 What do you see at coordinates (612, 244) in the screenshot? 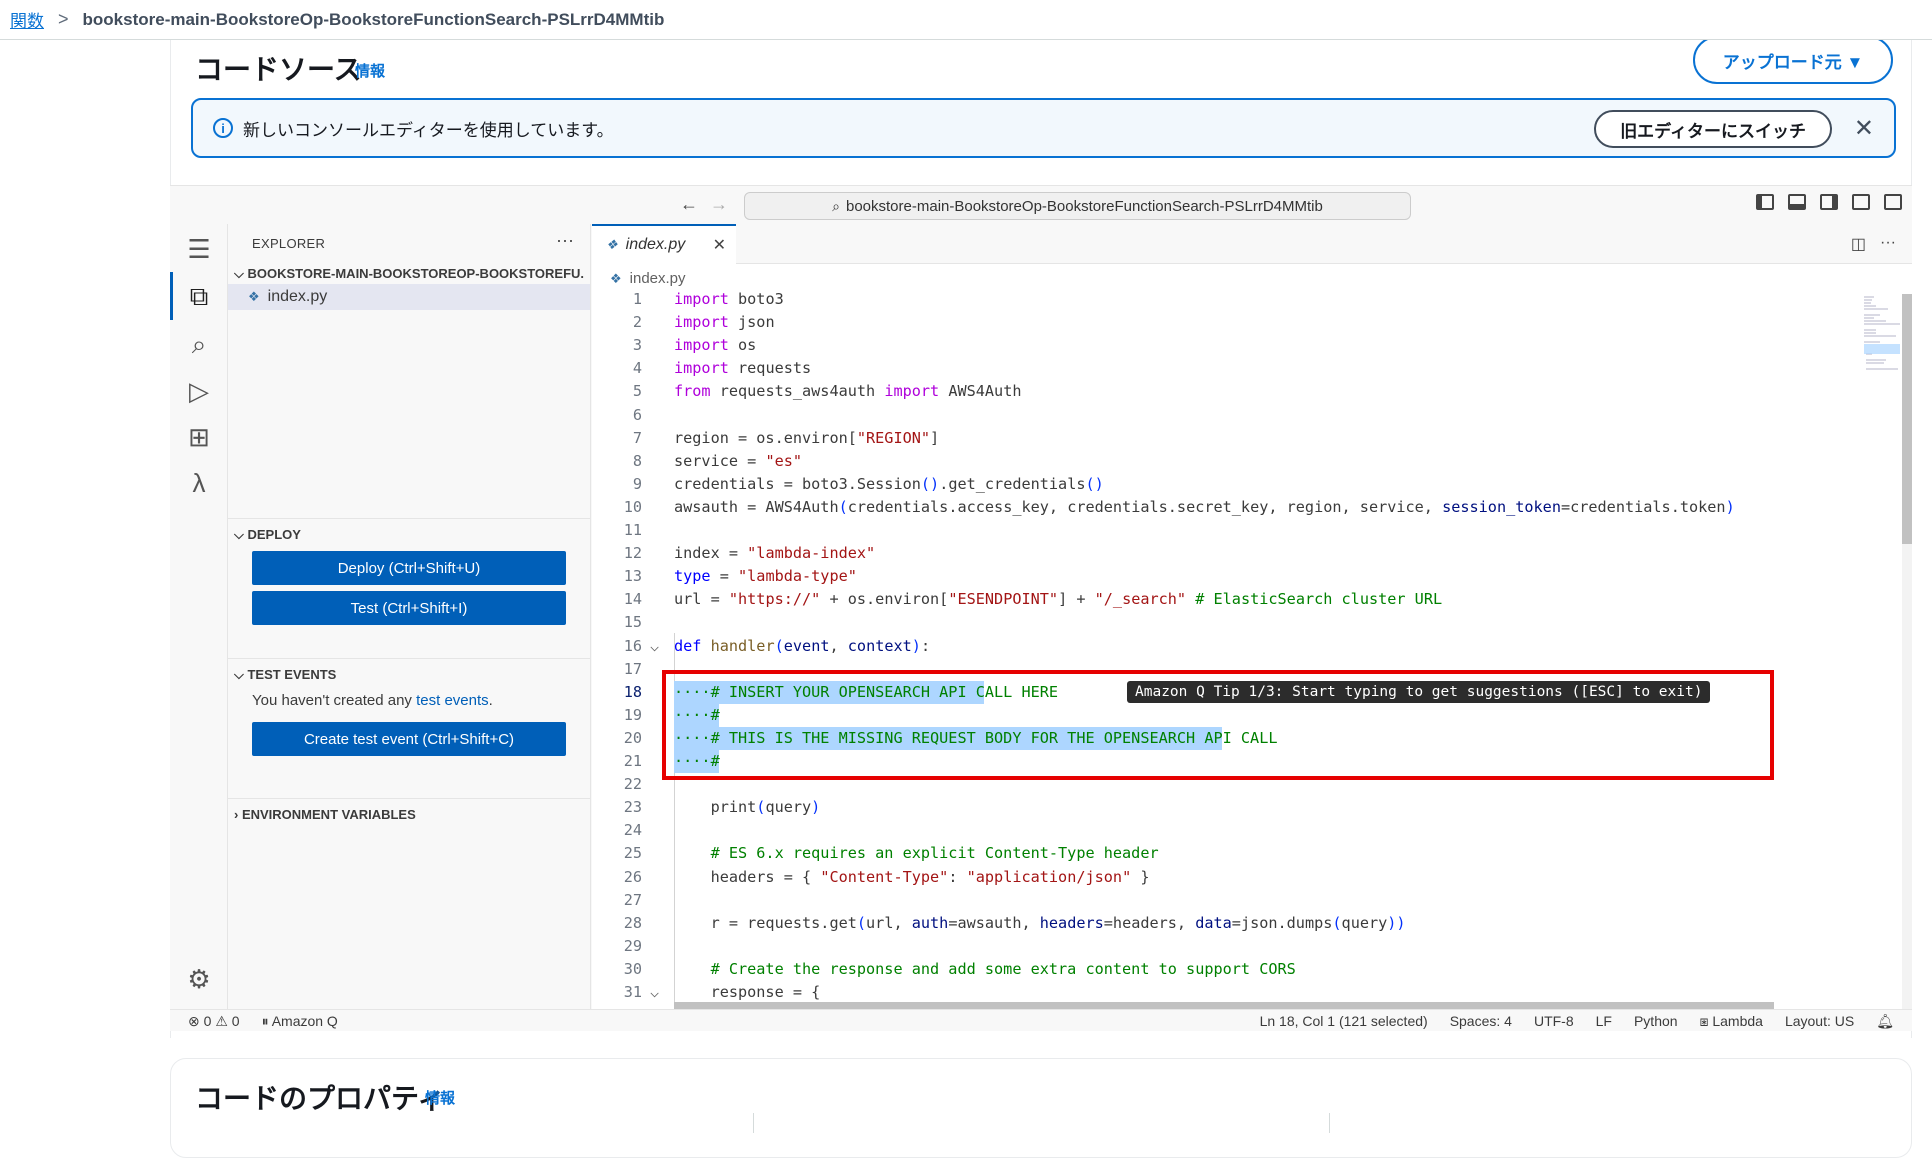
I see `python-file-icon: ❖` at bounding box center [612, 244].